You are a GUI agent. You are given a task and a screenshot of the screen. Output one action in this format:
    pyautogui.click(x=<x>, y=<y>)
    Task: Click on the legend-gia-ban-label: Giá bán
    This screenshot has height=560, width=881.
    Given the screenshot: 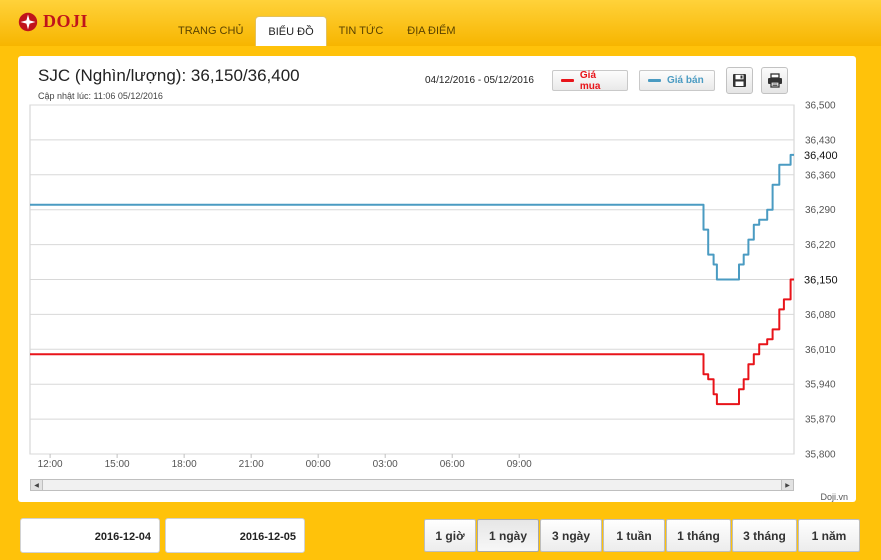 What is the action you would take?
    pyautogui.click(x=685, y=80)
    